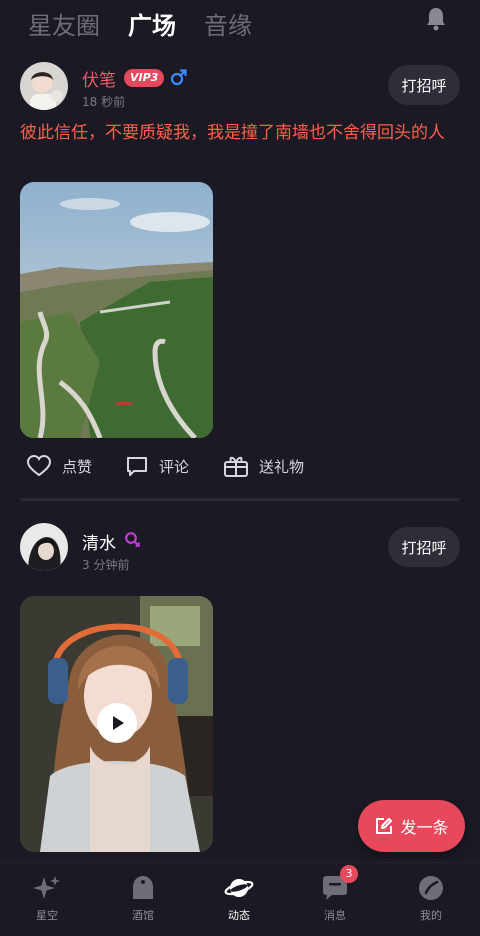 This screenshot has height=936, width=480. I want to click on nav-label: 消息, so click(335, 915).